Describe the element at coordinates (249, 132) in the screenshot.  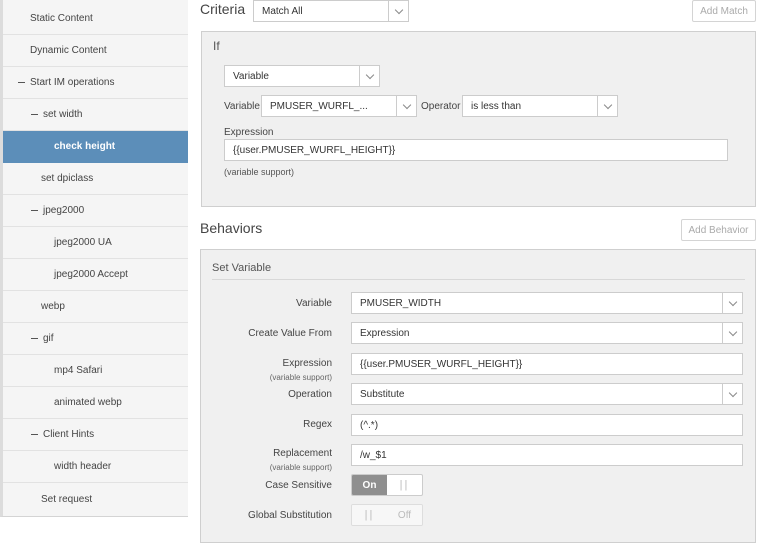
I see `expression-label: Expression` at that location.